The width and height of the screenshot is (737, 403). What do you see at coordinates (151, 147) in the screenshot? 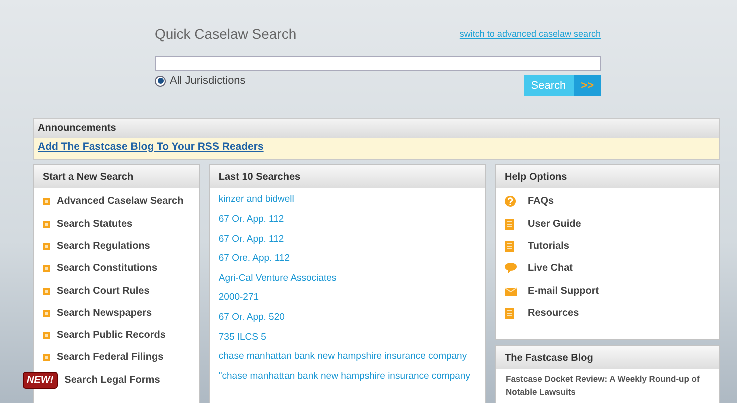
I see `announcement-link: Add The Fastcase Blog To Your RSS Readers` at bounding box center [151, 147].